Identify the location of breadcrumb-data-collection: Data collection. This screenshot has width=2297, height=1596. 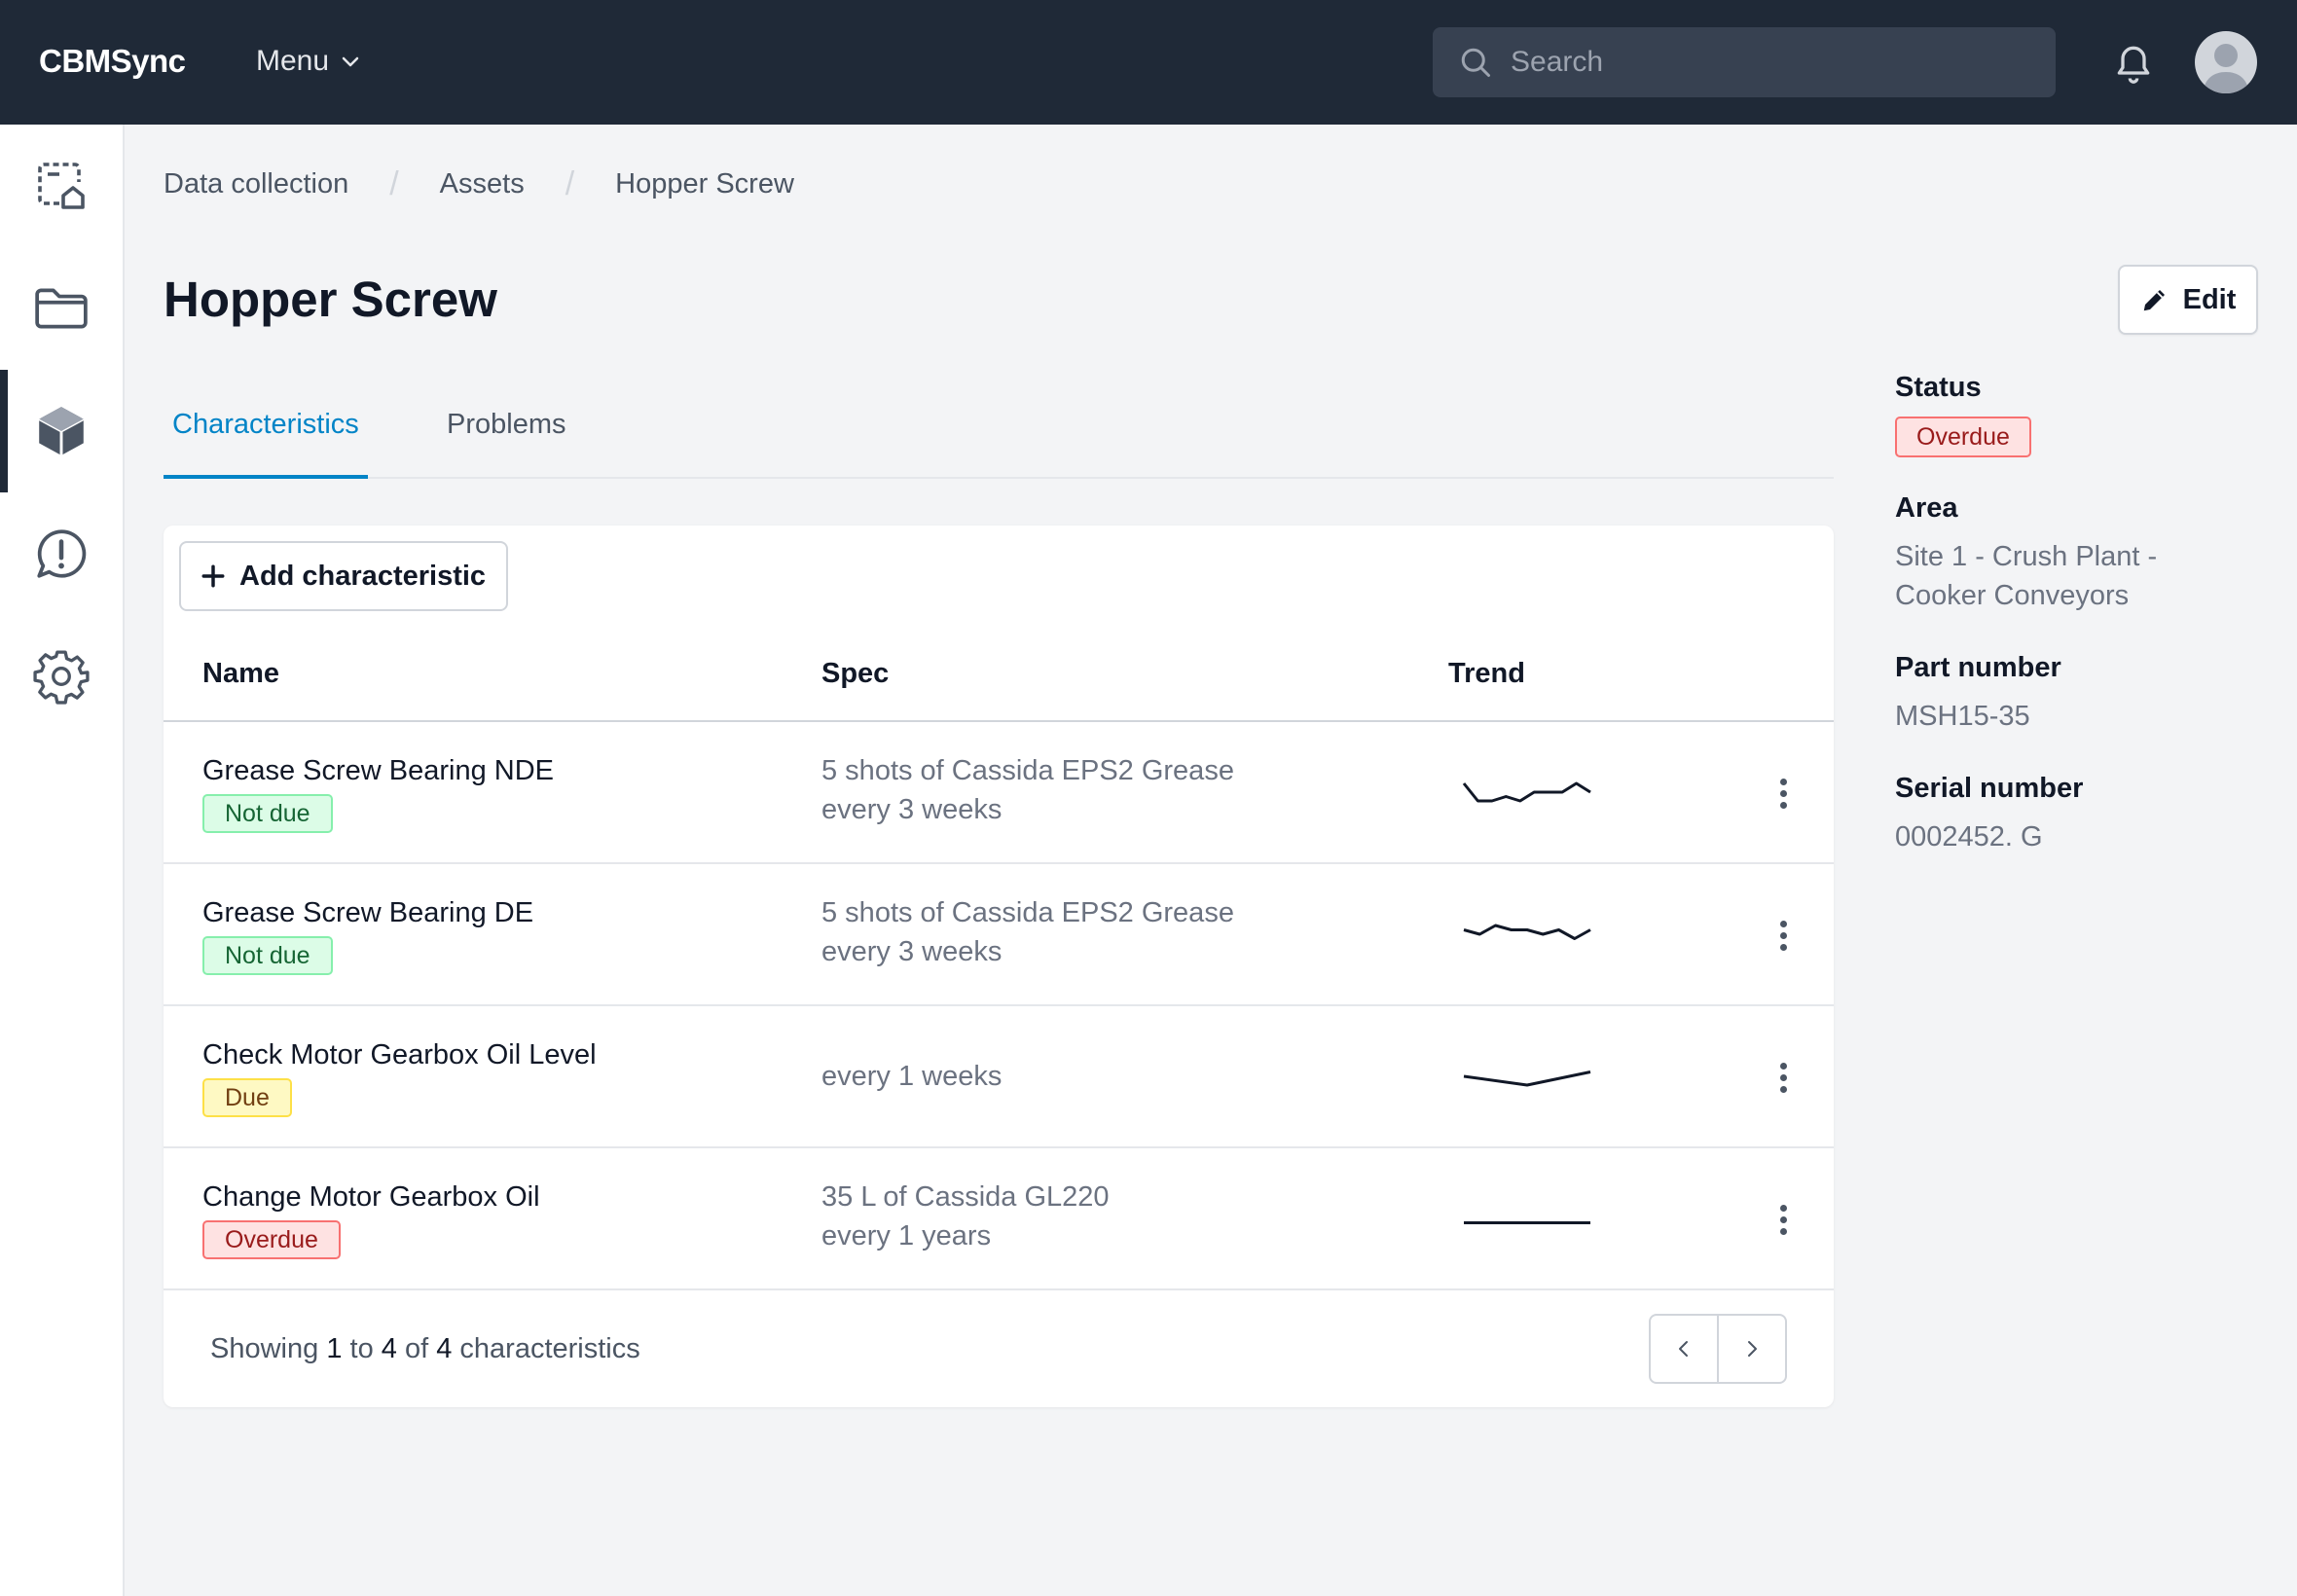
(256, 184).